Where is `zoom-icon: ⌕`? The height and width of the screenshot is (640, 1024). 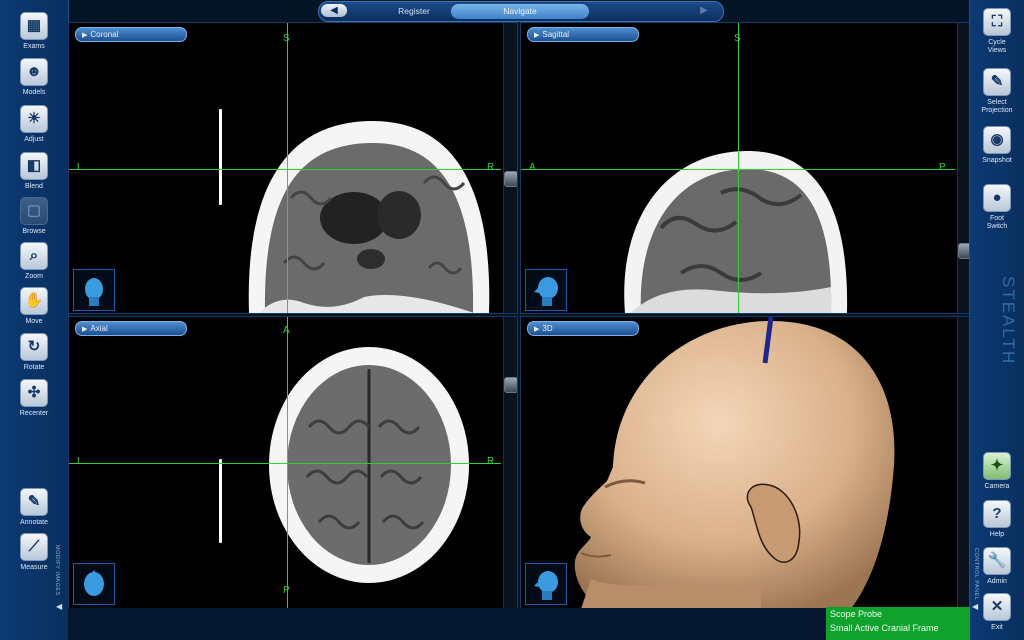 zoom-icon: ⌕ is located at coordinates (34, 256).